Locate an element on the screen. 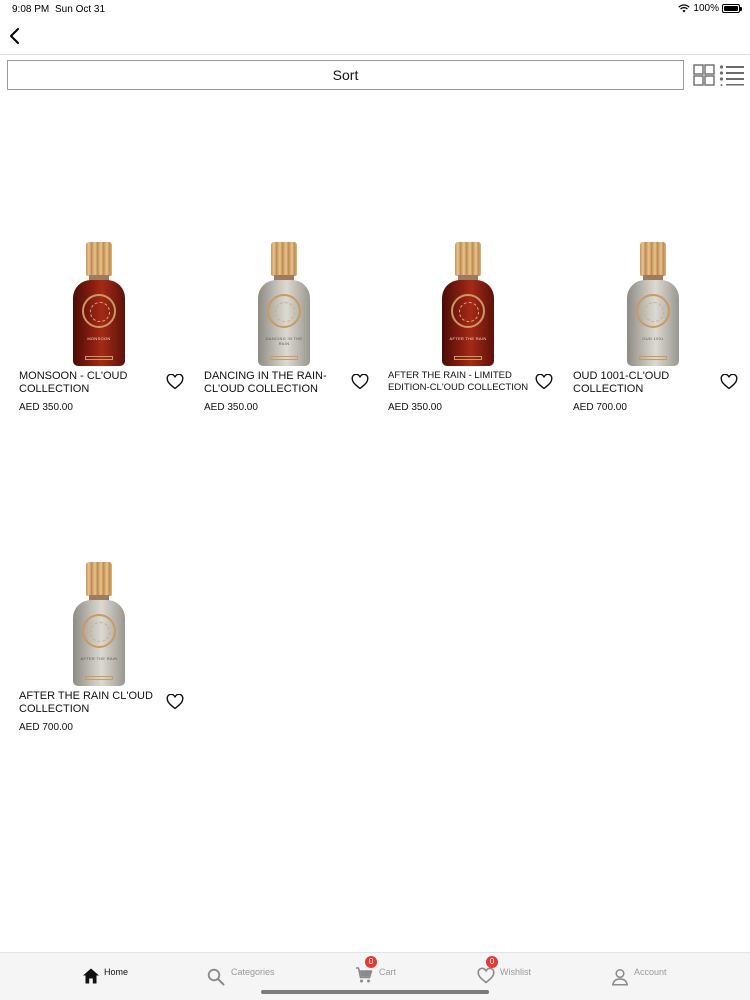  product-image: DANCING IN THE RAIN is located at coordinates (284, 276).